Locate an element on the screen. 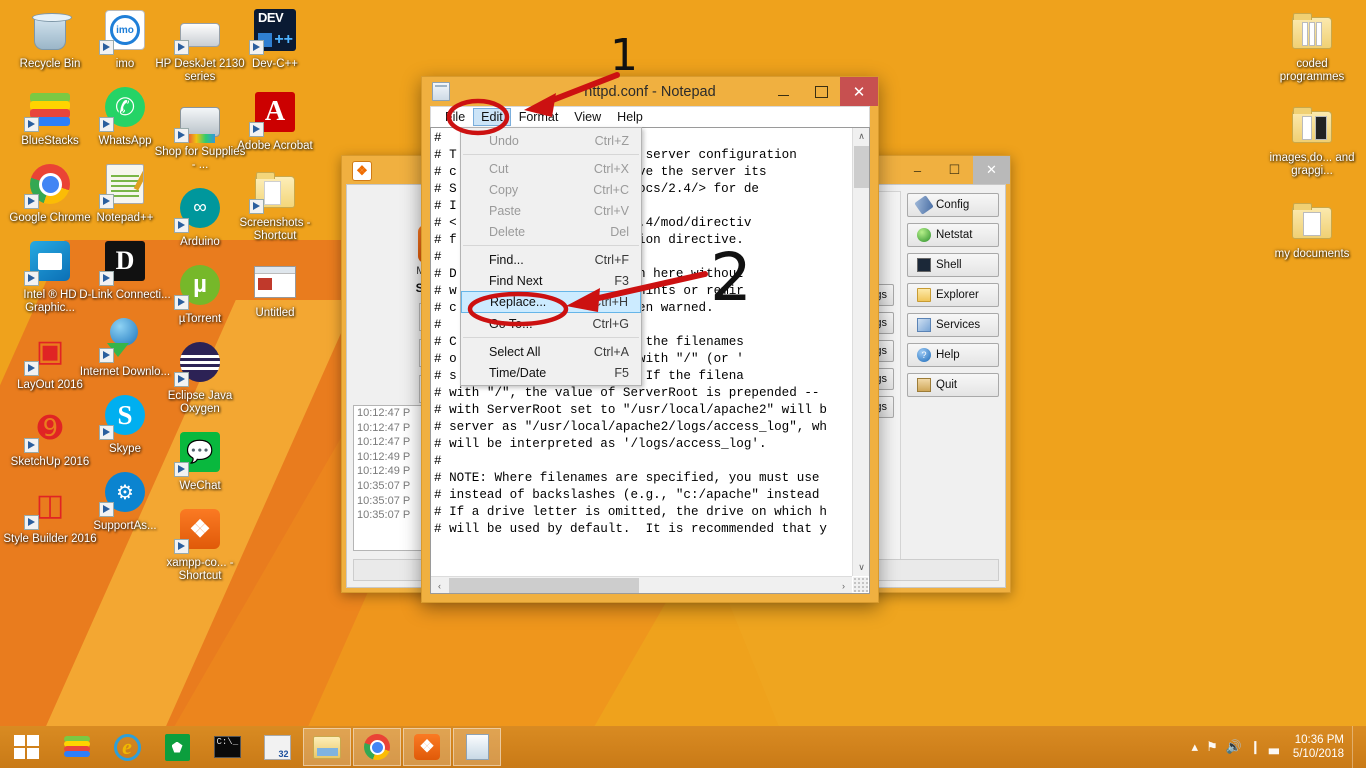  desktop-icon-xampp-control-panel: ❖ xampp-co... - Shortcut is located at coordinates (200, 544).